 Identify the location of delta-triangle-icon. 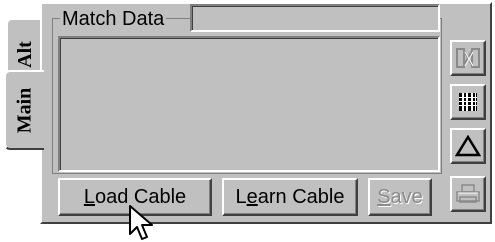
(468, 146).